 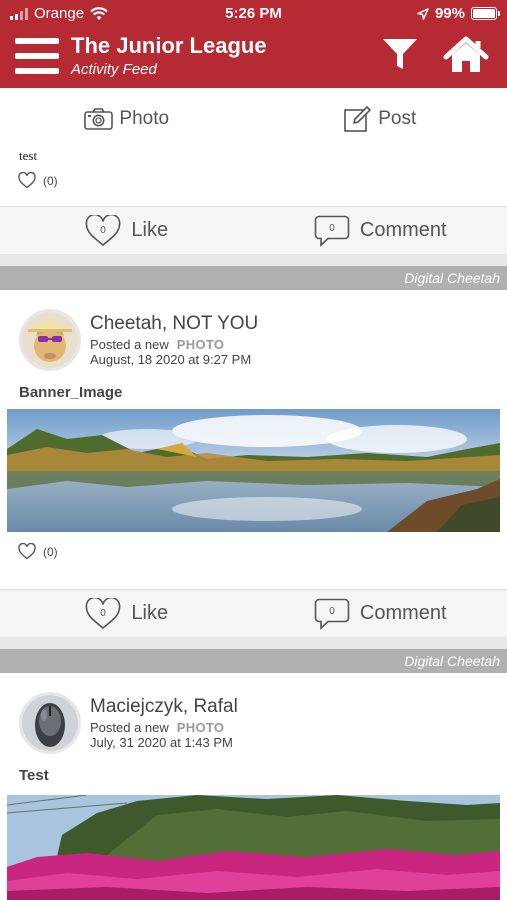 What do you see at coordinates (253, 14) in the screenshot?
I see `status-bar: Orange 5:26 PM 99%` at bounding box center [253, 14].